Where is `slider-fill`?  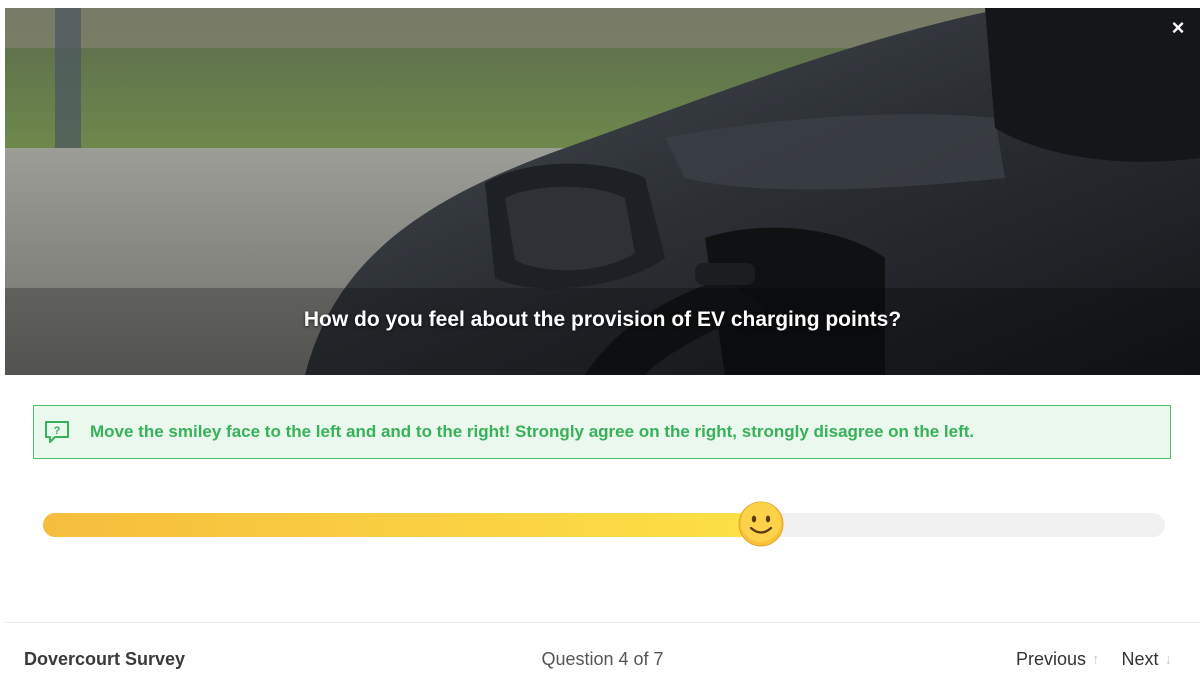 slider-fill is located at coordinates (402, 525).